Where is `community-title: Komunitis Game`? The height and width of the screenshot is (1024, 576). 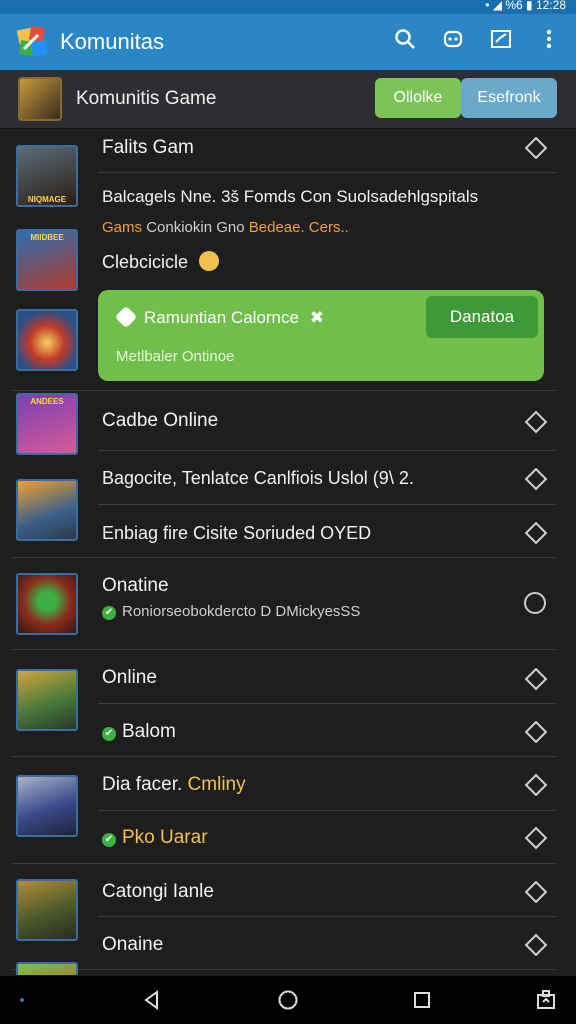 community-title: Komunitis Game is located at coordinates (146, 98).